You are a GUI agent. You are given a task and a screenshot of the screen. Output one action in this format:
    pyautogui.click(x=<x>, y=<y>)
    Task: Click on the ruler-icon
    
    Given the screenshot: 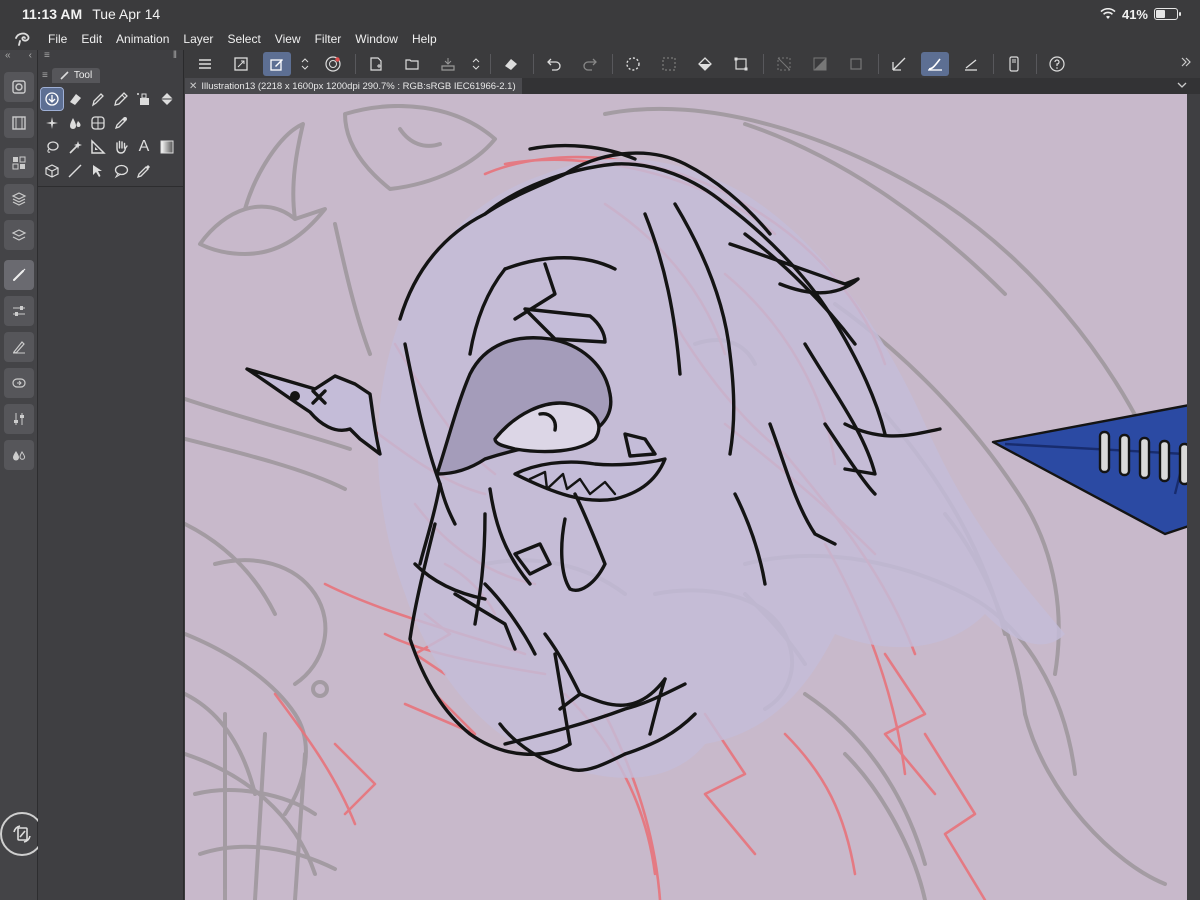 What is the action you would take?
    pyautogui.click(x=98, y=147)
    